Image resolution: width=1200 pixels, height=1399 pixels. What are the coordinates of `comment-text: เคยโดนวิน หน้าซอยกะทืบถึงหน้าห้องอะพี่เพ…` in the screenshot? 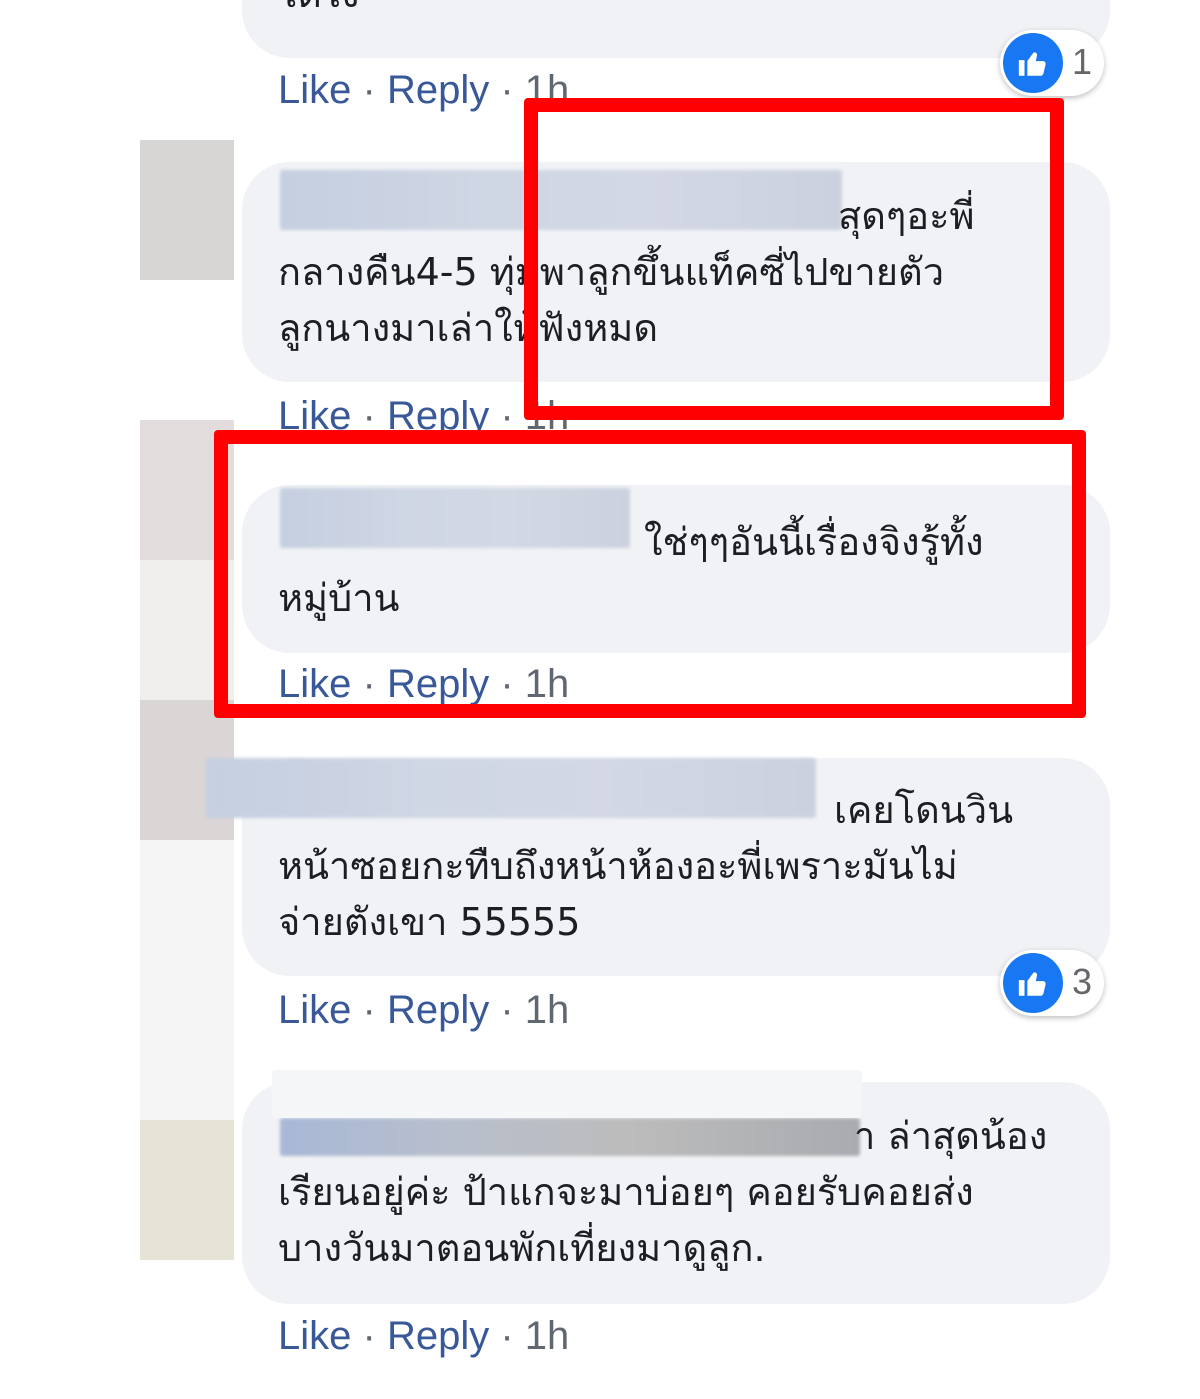 It's located at (646, 866).